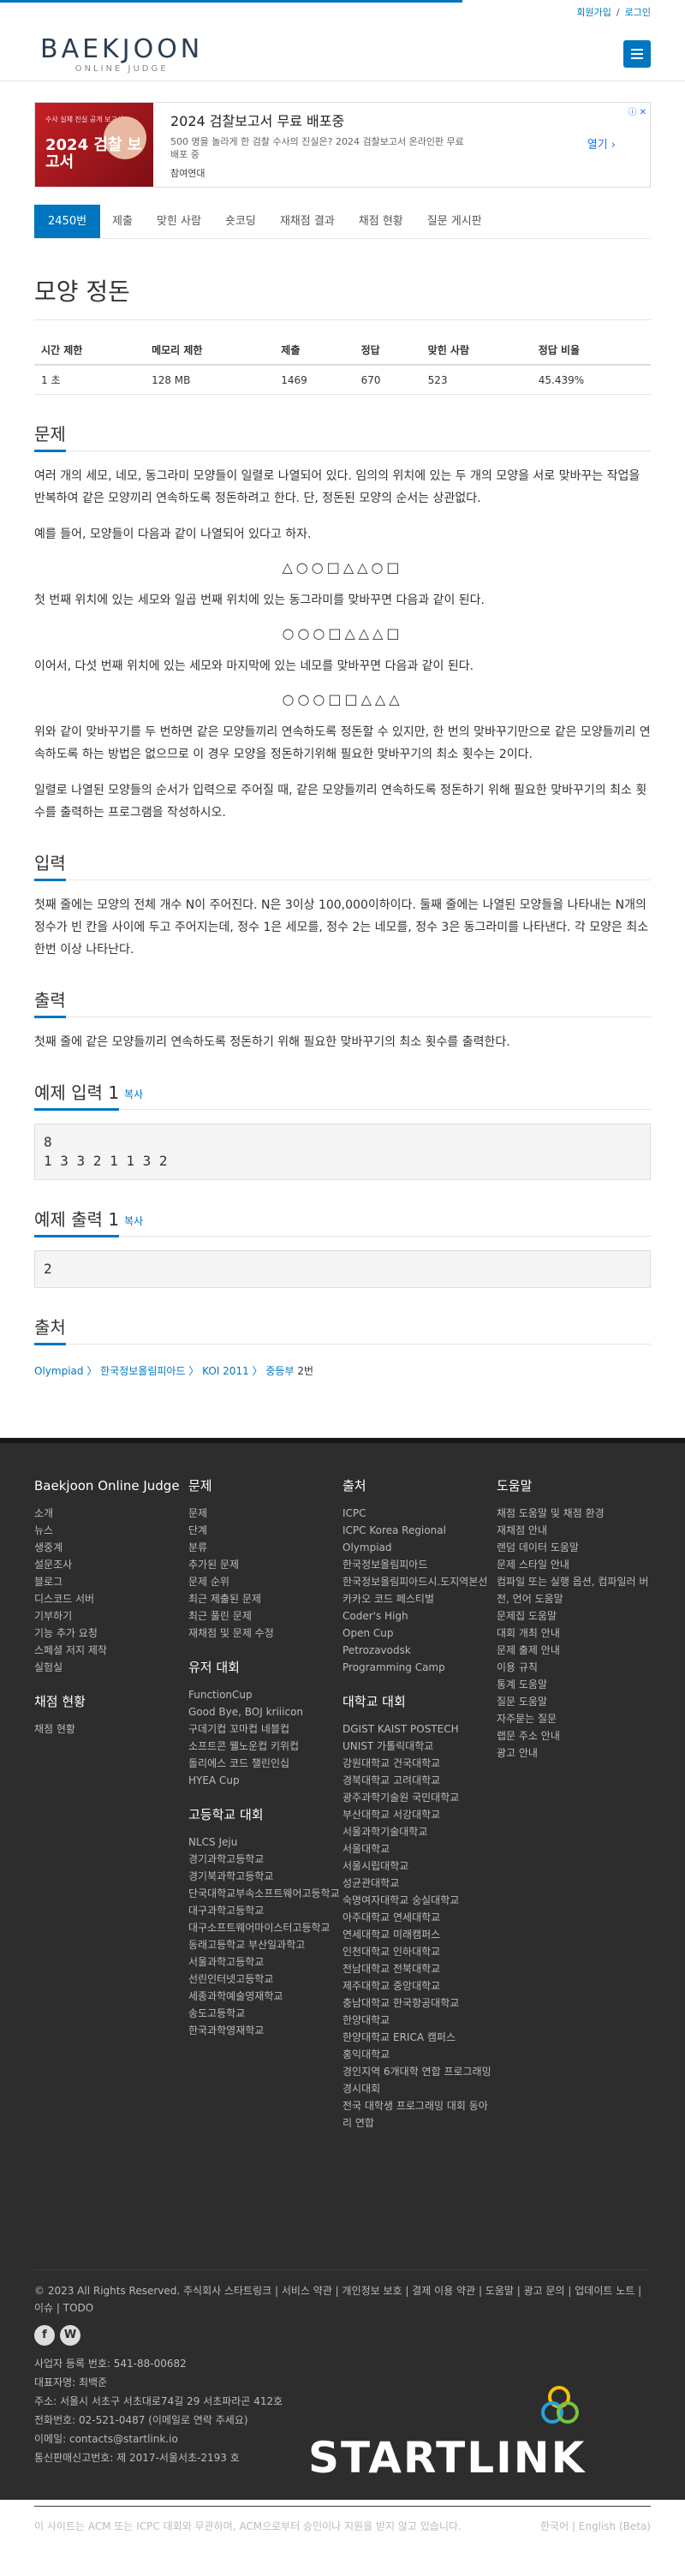  Describe the element at coordinates (265, 2014) in the screenshot. I see `footer-link: 송도고등학교` at that location.